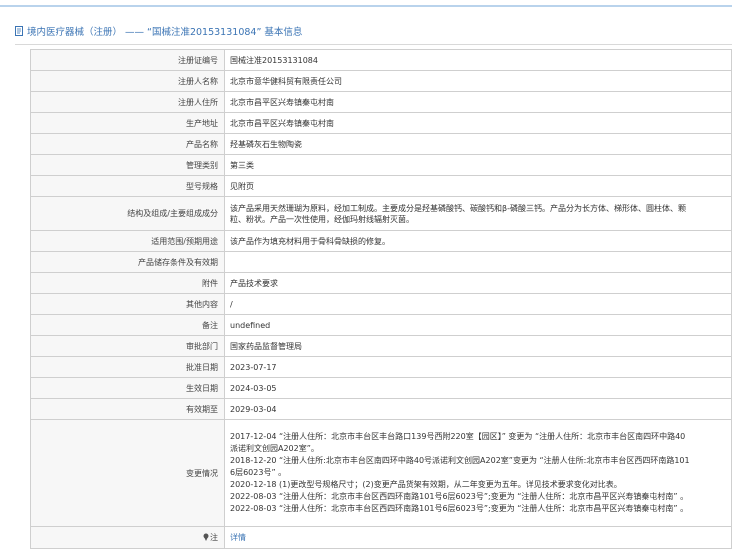 The height and width of the screenshot is (559, 732). Describe the element at coordinates (478, 60) in the screenshot. I see `row-value: 国械注准20153131084` at that location.